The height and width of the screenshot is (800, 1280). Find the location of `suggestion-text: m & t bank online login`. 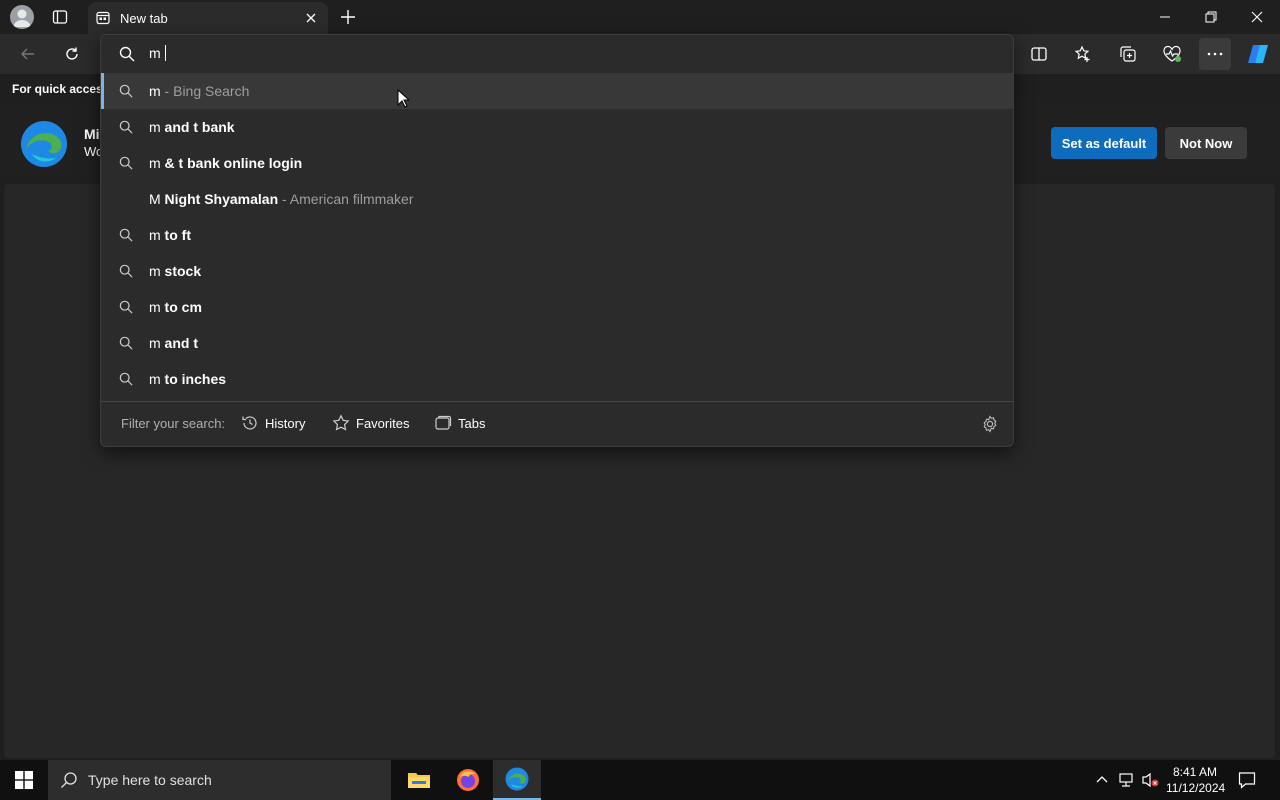

suggestion-text: m & t bank online login is located at coordinates (225, 163).